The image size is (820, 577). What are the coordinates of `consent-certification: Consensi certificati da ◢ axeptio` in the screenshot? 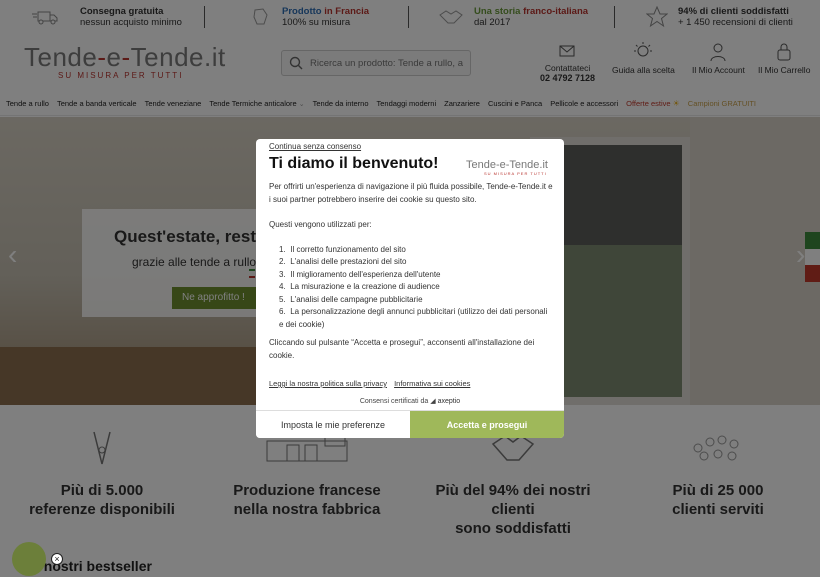 It's located at (410, 401).